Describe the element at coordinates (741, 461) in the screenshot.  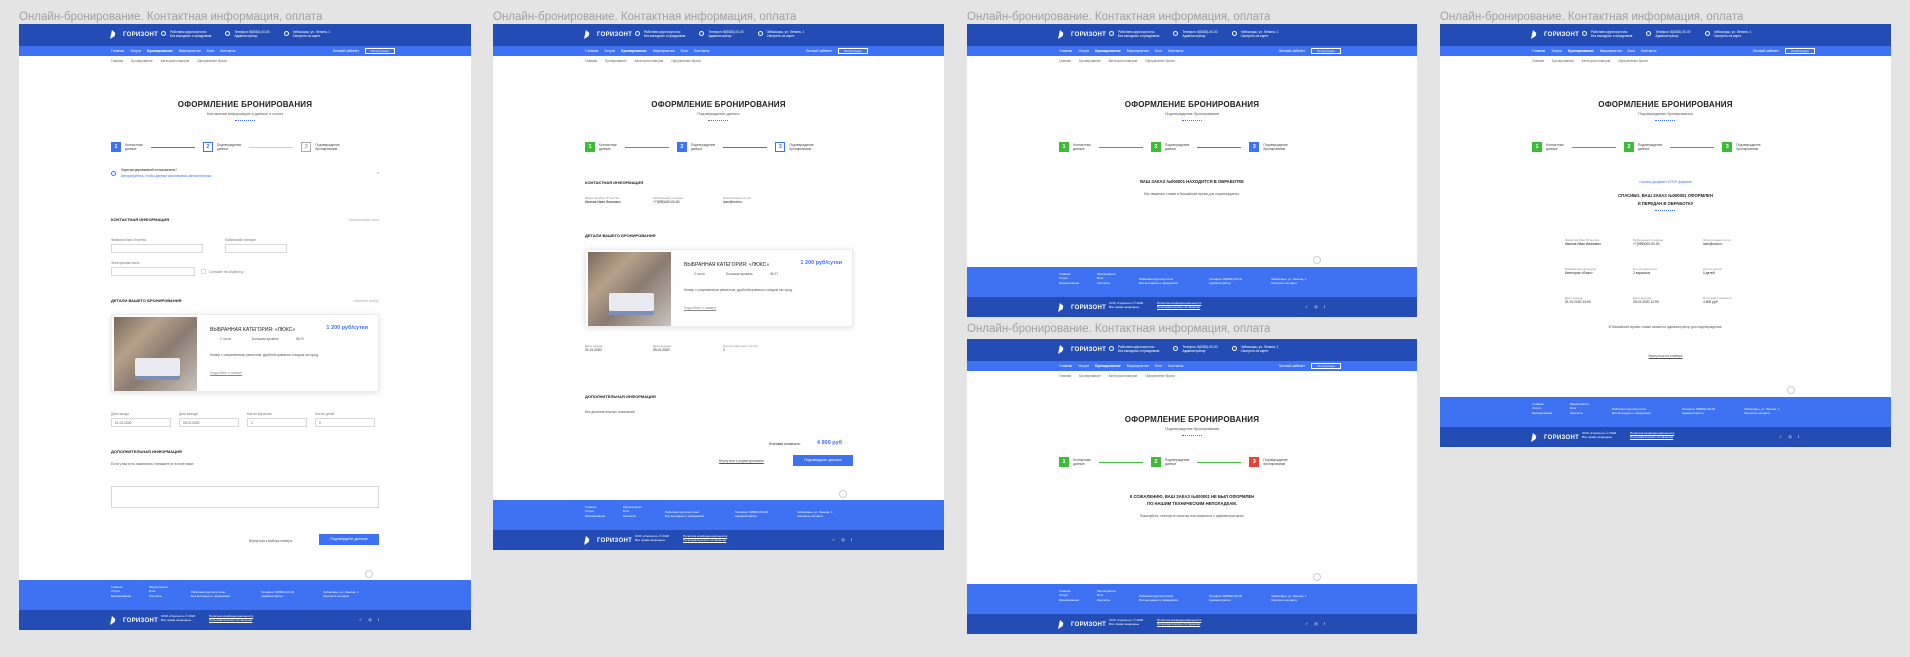
I see `back-link: Вернуться к редактированию` at that location.